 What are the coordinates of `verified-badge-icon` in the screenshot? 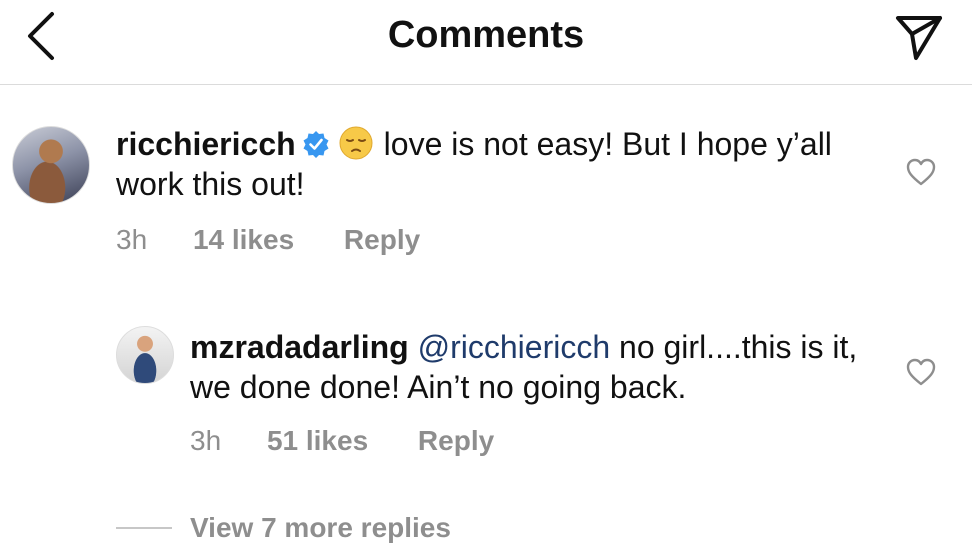 It's located at (316, 144).